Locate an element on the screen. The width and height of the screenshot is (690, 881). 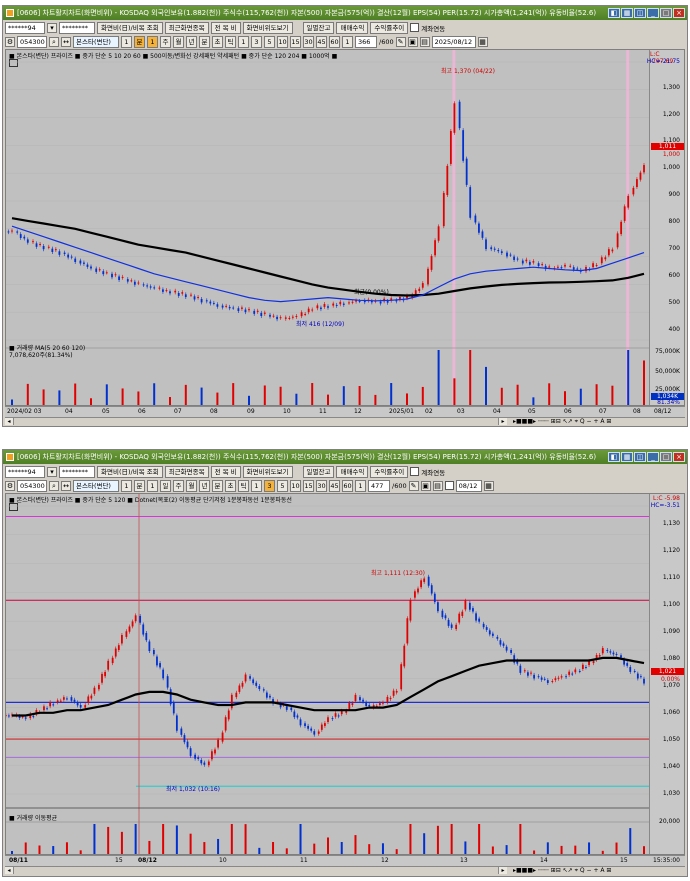
period-btn-4: 월 is located at coordinates (178, 41).